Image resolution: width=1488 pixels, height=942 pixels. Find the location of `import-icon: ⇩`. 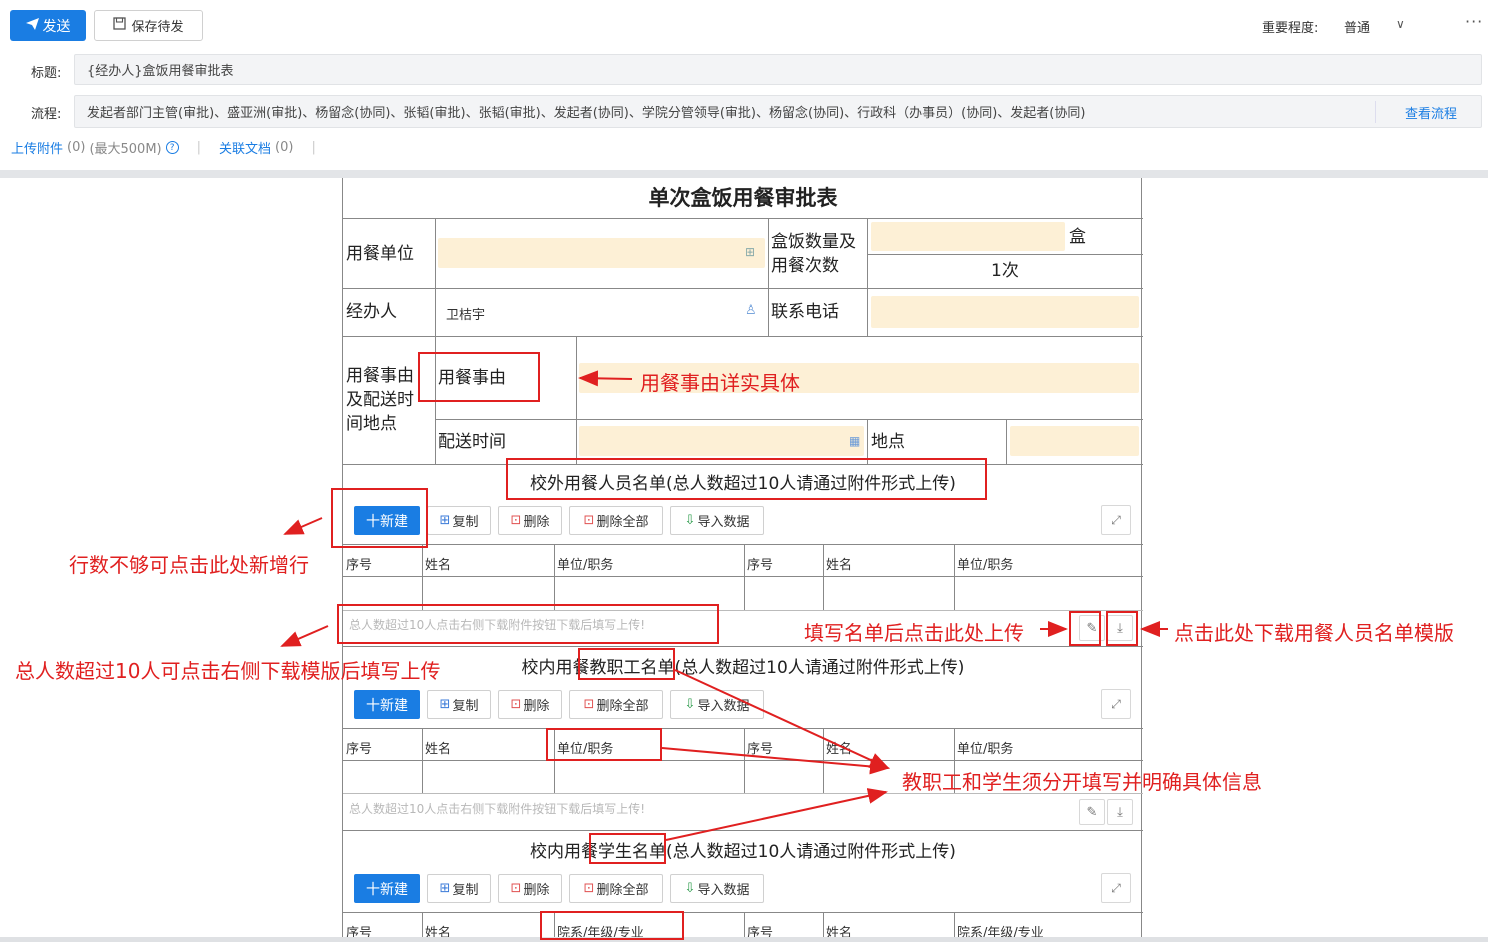

import-icon: ⇩ is located at coordinates (690, 888).